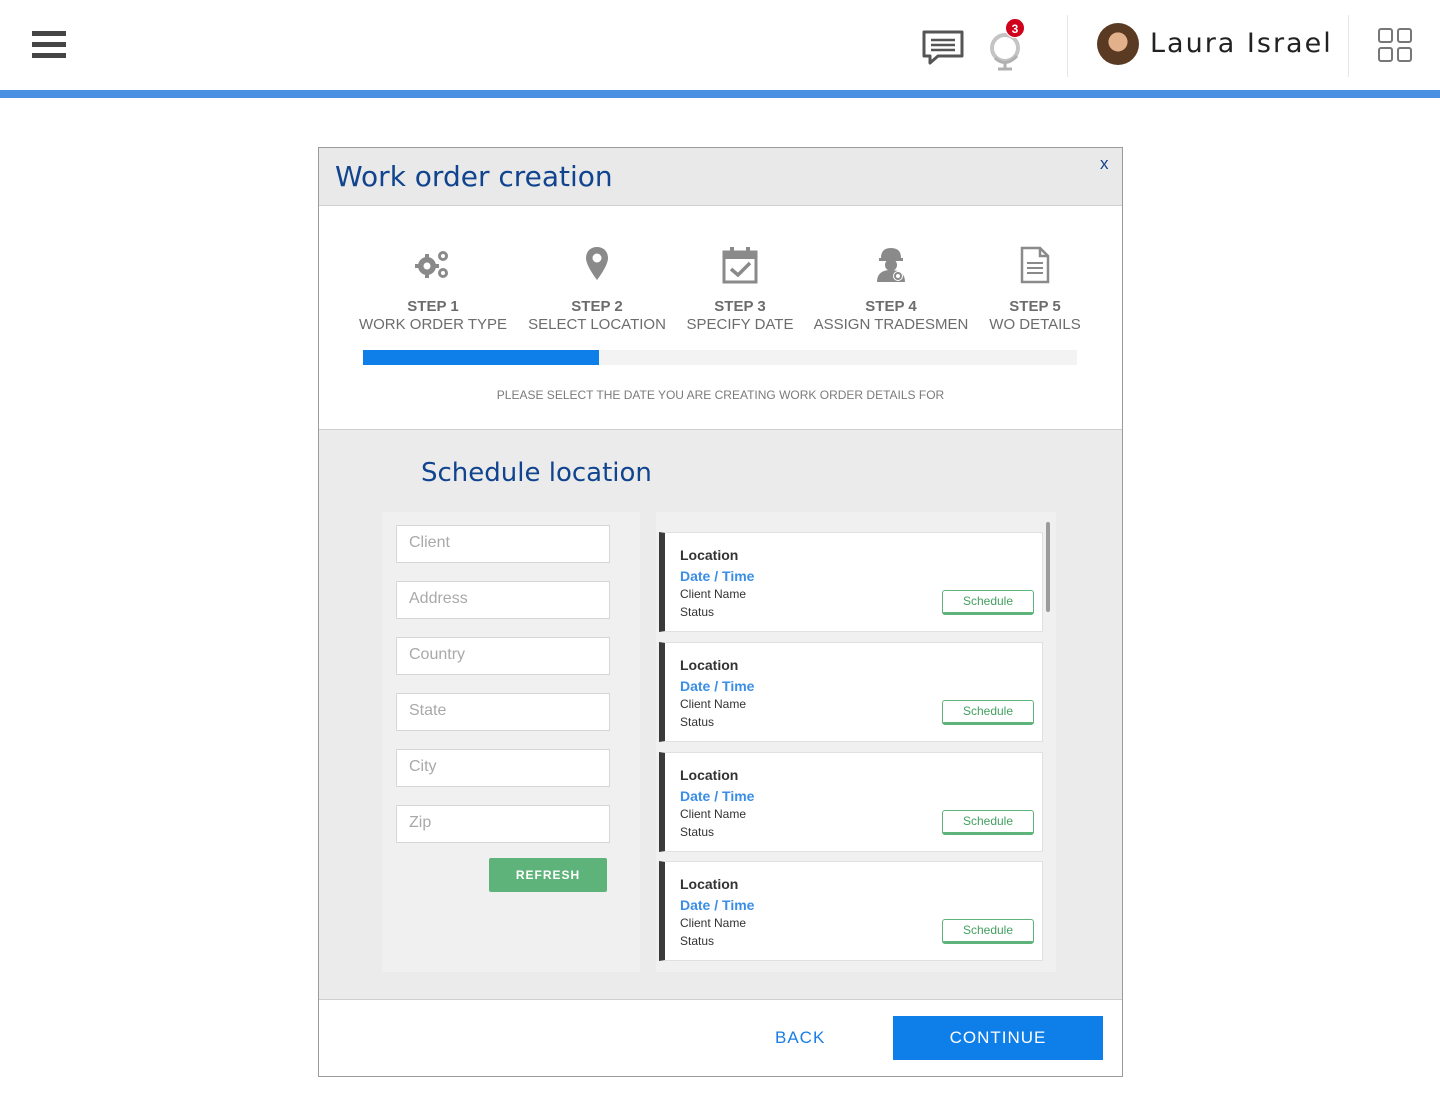 Image resolution: width=1440 pixels, height=1106 pixels. What do you see at coordinates (474, 176) in the screenshot?
I see `modal-title: Work order creation` at bounding box center [474, 176].